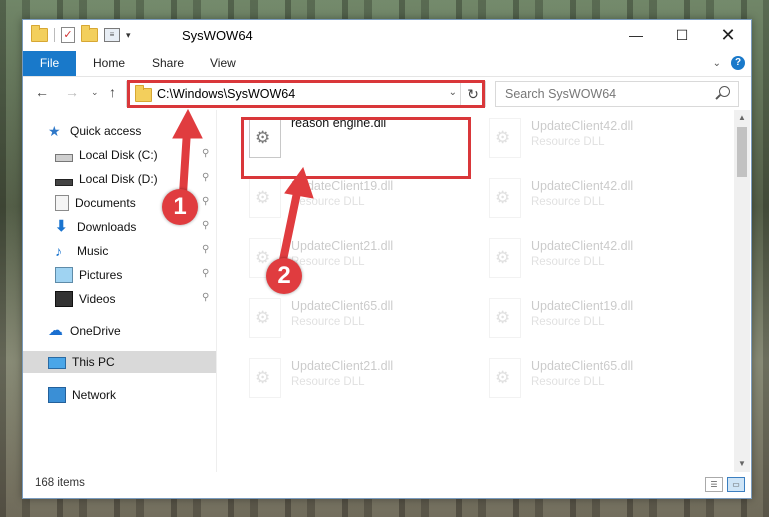 This screenshot has height=517, width=769. I want to click on sidebar-item-this-pc: This PC, so click(119, 362).